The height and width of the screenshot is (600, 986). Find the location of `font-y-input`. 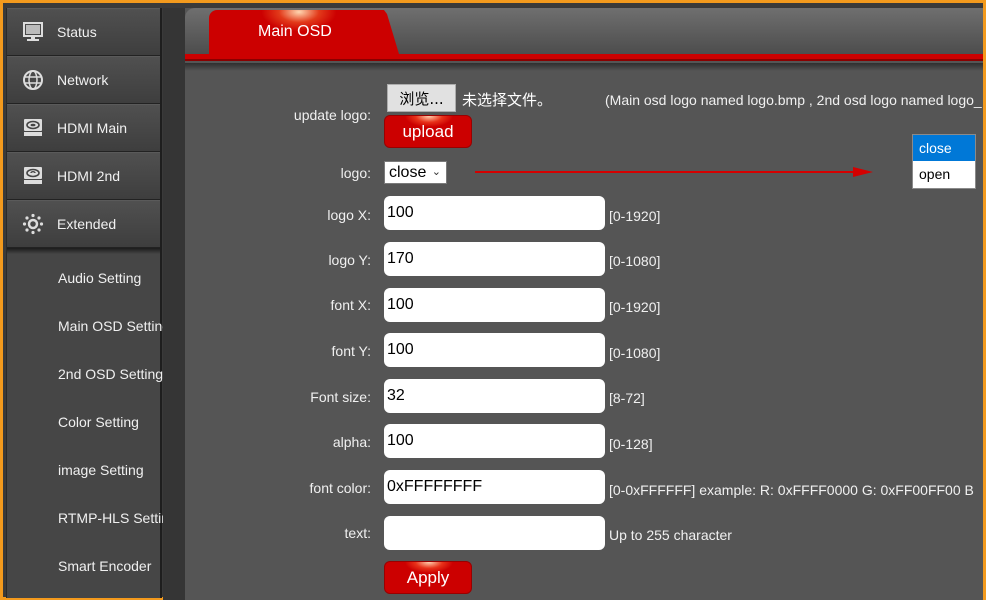

font-y-input is located at coordinates (494, 350).